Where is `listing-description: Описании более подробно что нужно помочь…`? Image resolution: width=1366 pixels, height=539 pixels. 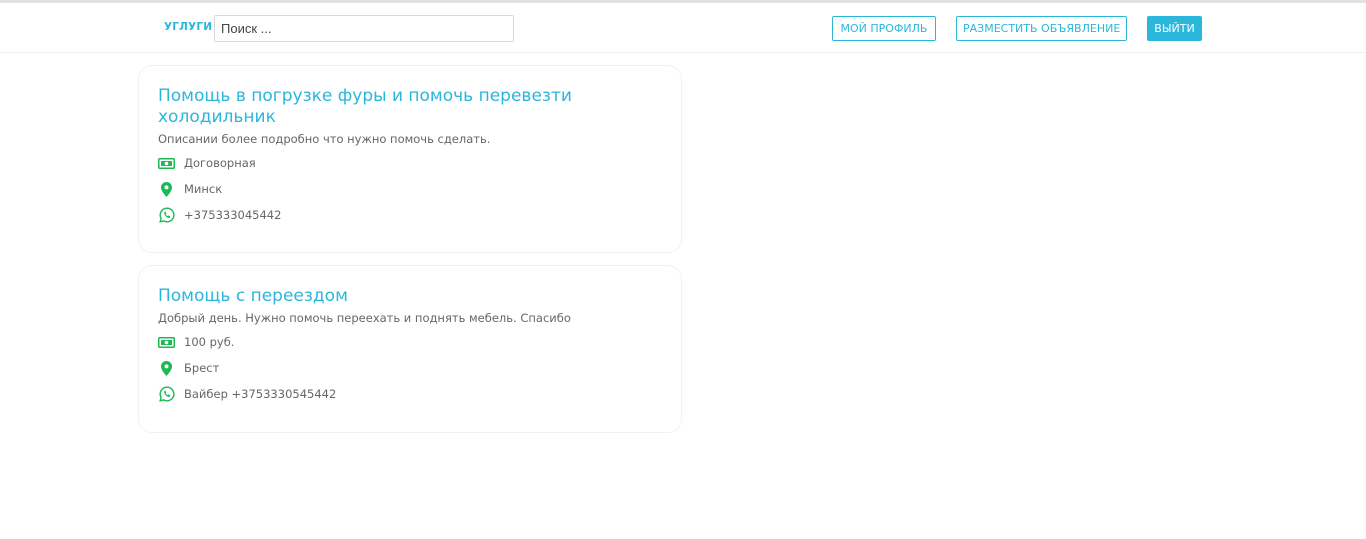 listing-description: Описании более подробно что нужно помочь… is located at coordinates (324, 139).